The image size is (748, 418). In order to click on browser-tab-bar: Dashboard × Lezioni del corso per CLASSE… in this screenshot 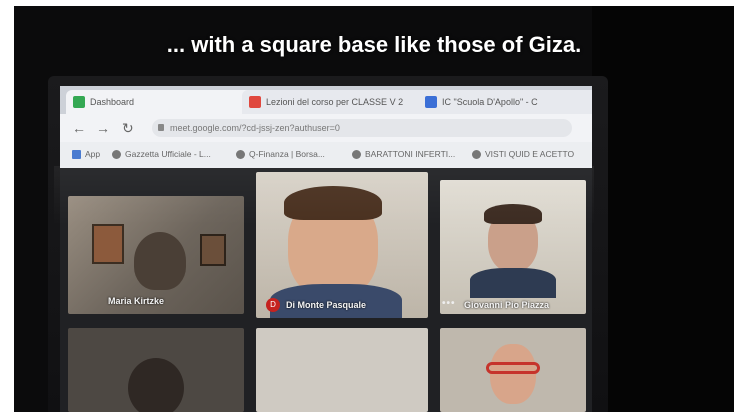, I will do `click(326, 100)`.